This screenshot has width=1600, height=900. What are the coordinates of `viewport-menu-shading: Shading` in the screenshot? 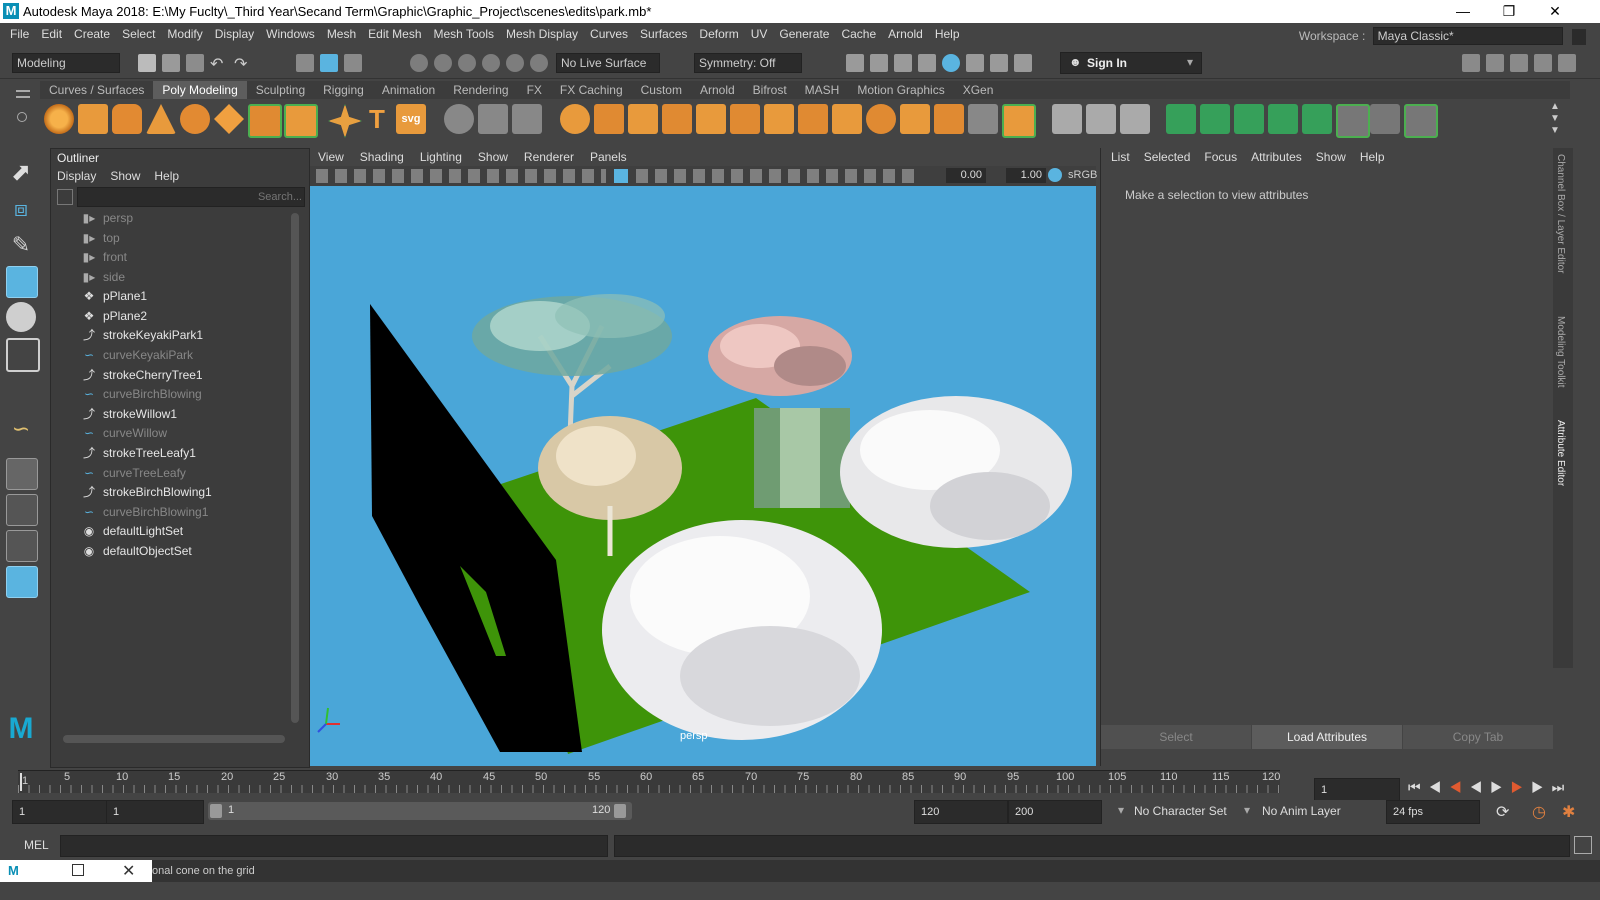 It's located at (382, 157).